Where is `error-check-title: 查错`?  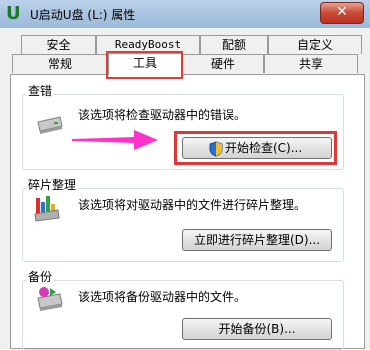
error-check-title: 查错 is located at coordinates (40, 90).